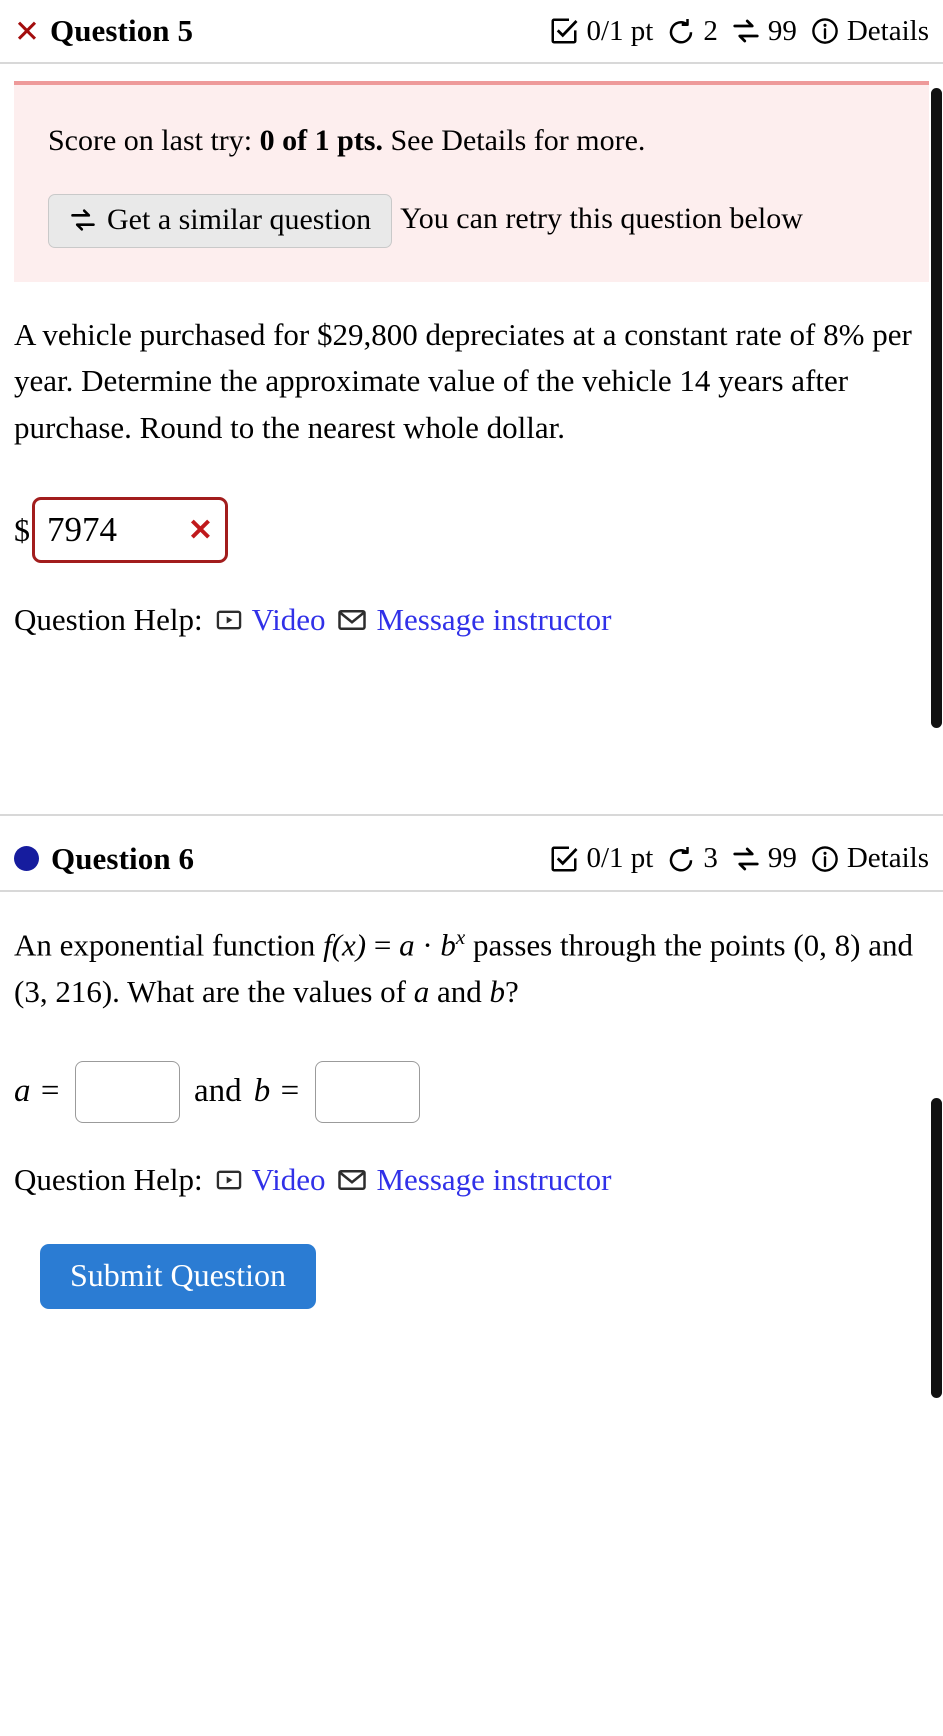 This screenshot has width=943, height=1736. What do you see at coordinates (277, 1091) in the screenshot?
I see `label-b-equals: b =` at bounding box center [277, 1091].